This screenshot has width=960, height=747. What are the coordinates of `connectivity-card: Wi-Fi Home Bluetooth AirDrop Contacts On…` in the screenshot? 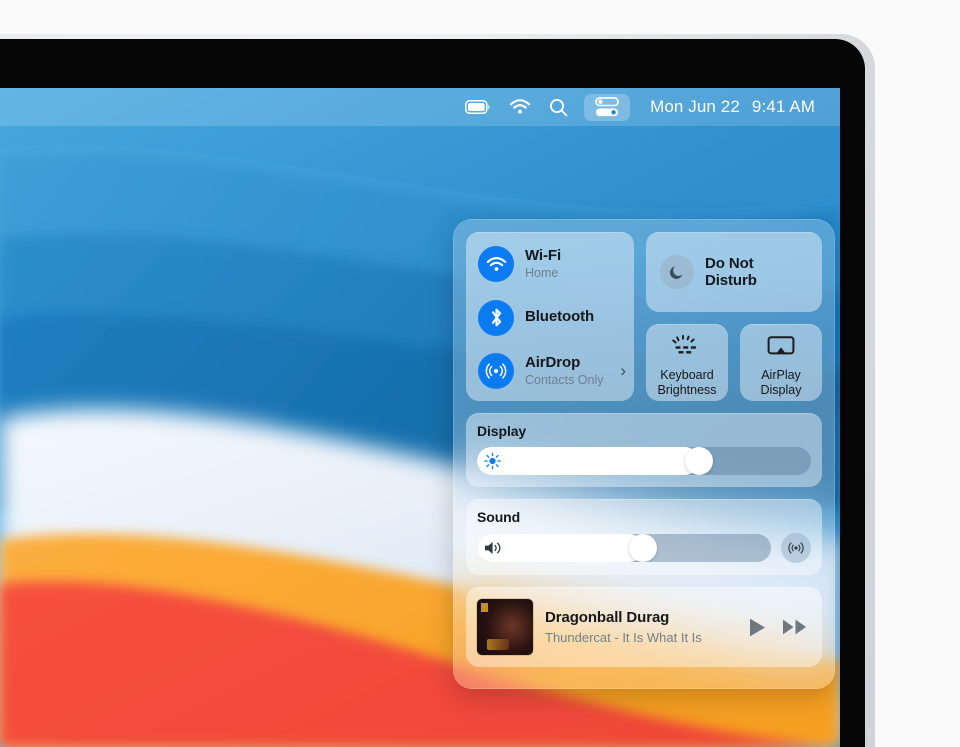 It's located at (550, 316).